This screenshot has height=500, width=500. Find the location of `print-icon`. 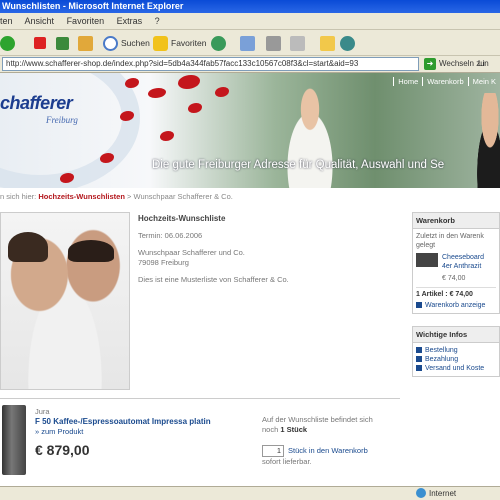

print-icon is located at coordinates (273, 43).